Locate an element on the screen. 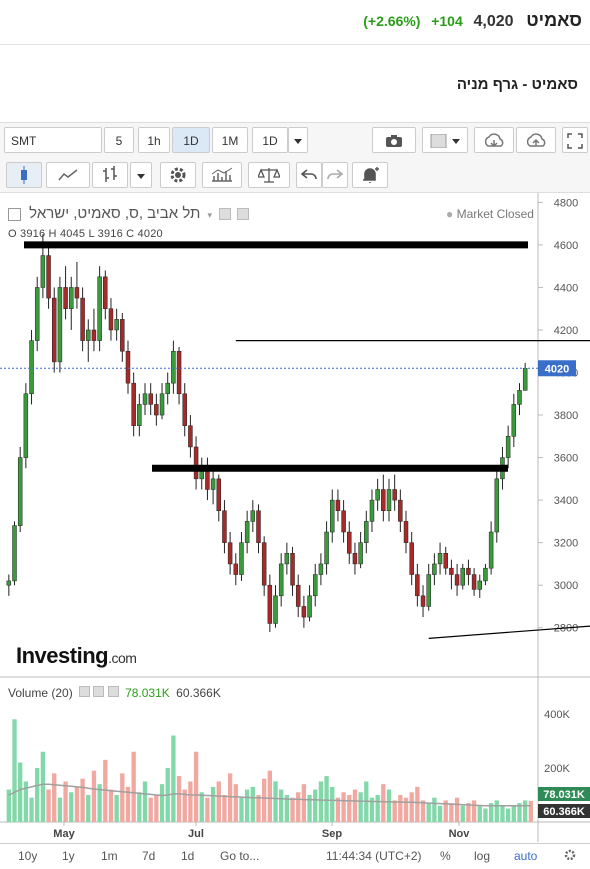  chart-title: תל אביב ,ס, סאמיט, ישראל is located at coordinates (115, 213).